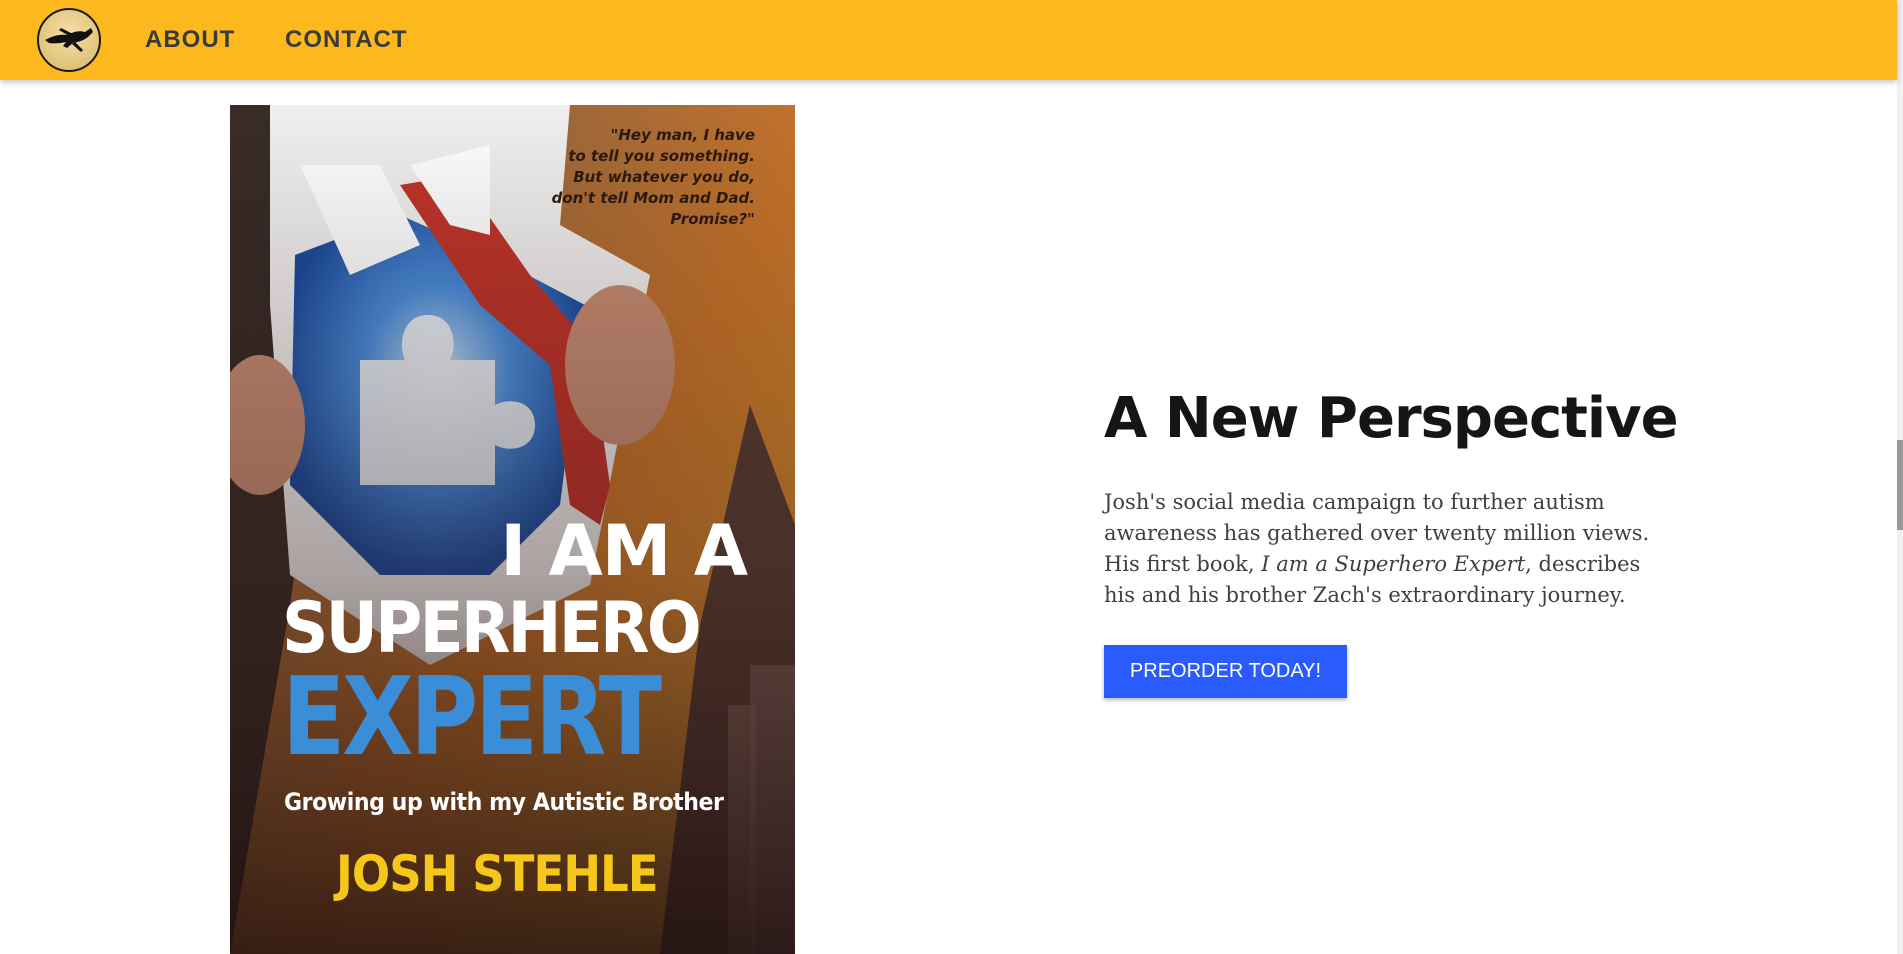 The height and width of the screenshot is (954, 1903). I want to click on quote-line: But whatever you do,, so click(664, 177).